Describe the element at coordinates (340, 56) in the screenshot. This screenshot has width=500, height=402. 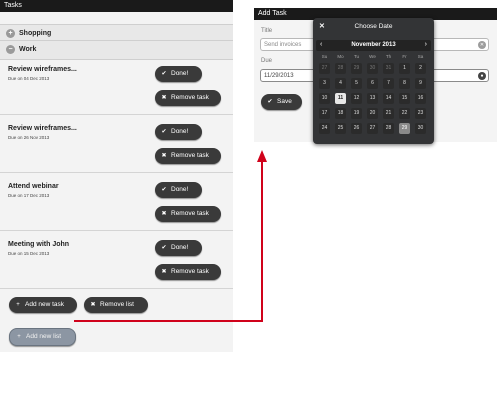
I see `weekday-label: Mo` at that location.